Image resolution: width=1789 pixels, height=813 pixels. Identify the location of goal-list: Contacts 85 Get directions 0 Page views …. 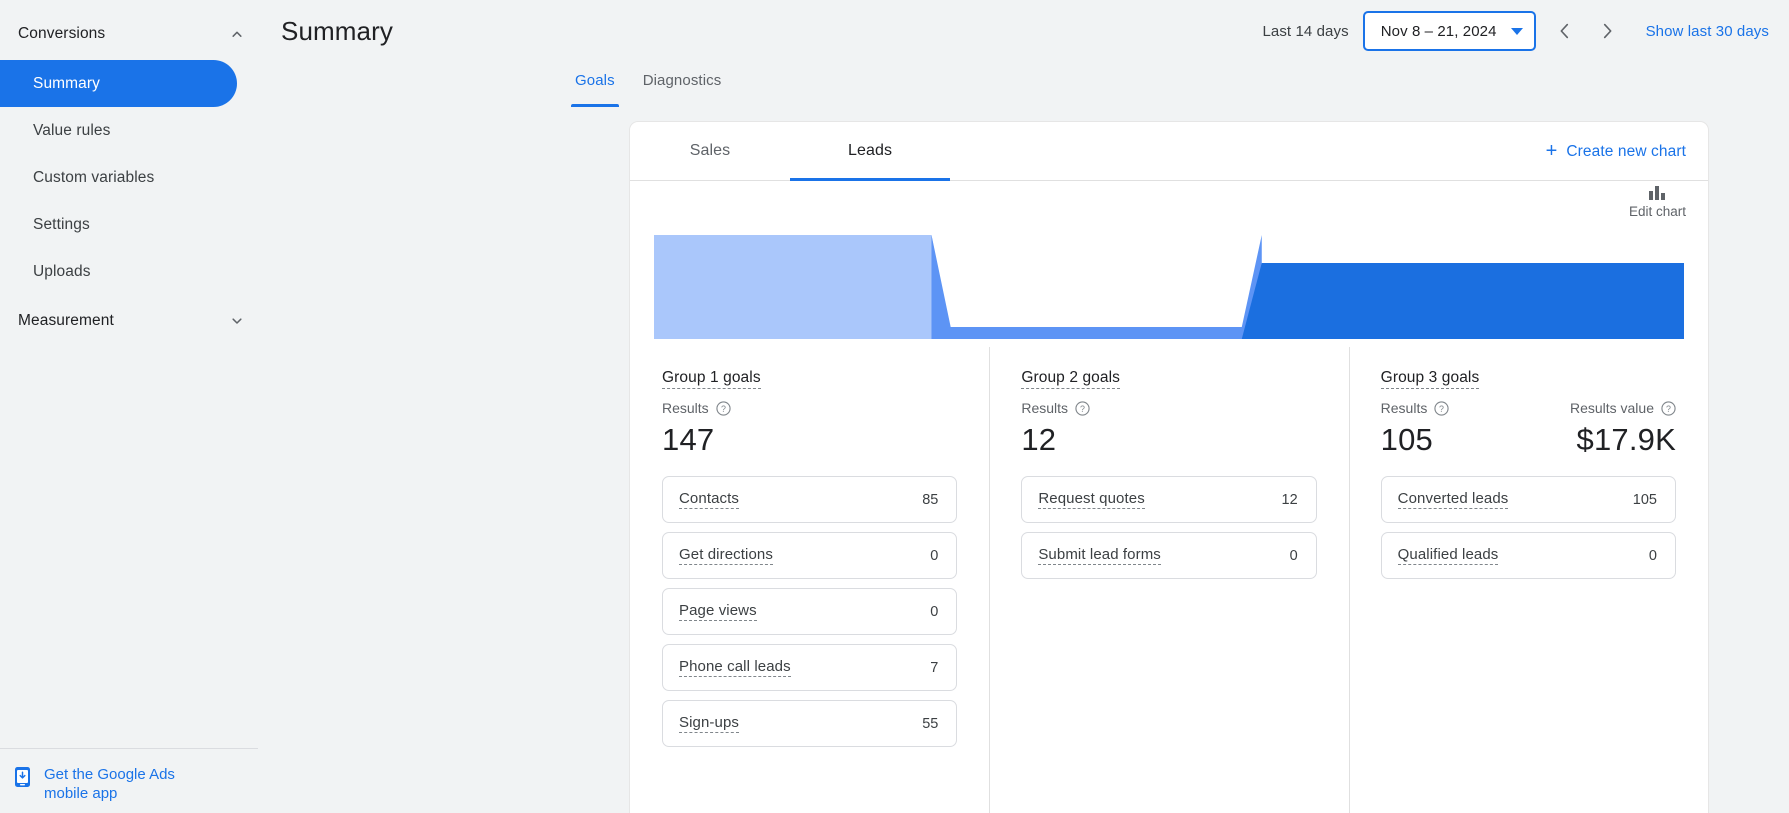
(810, 611).